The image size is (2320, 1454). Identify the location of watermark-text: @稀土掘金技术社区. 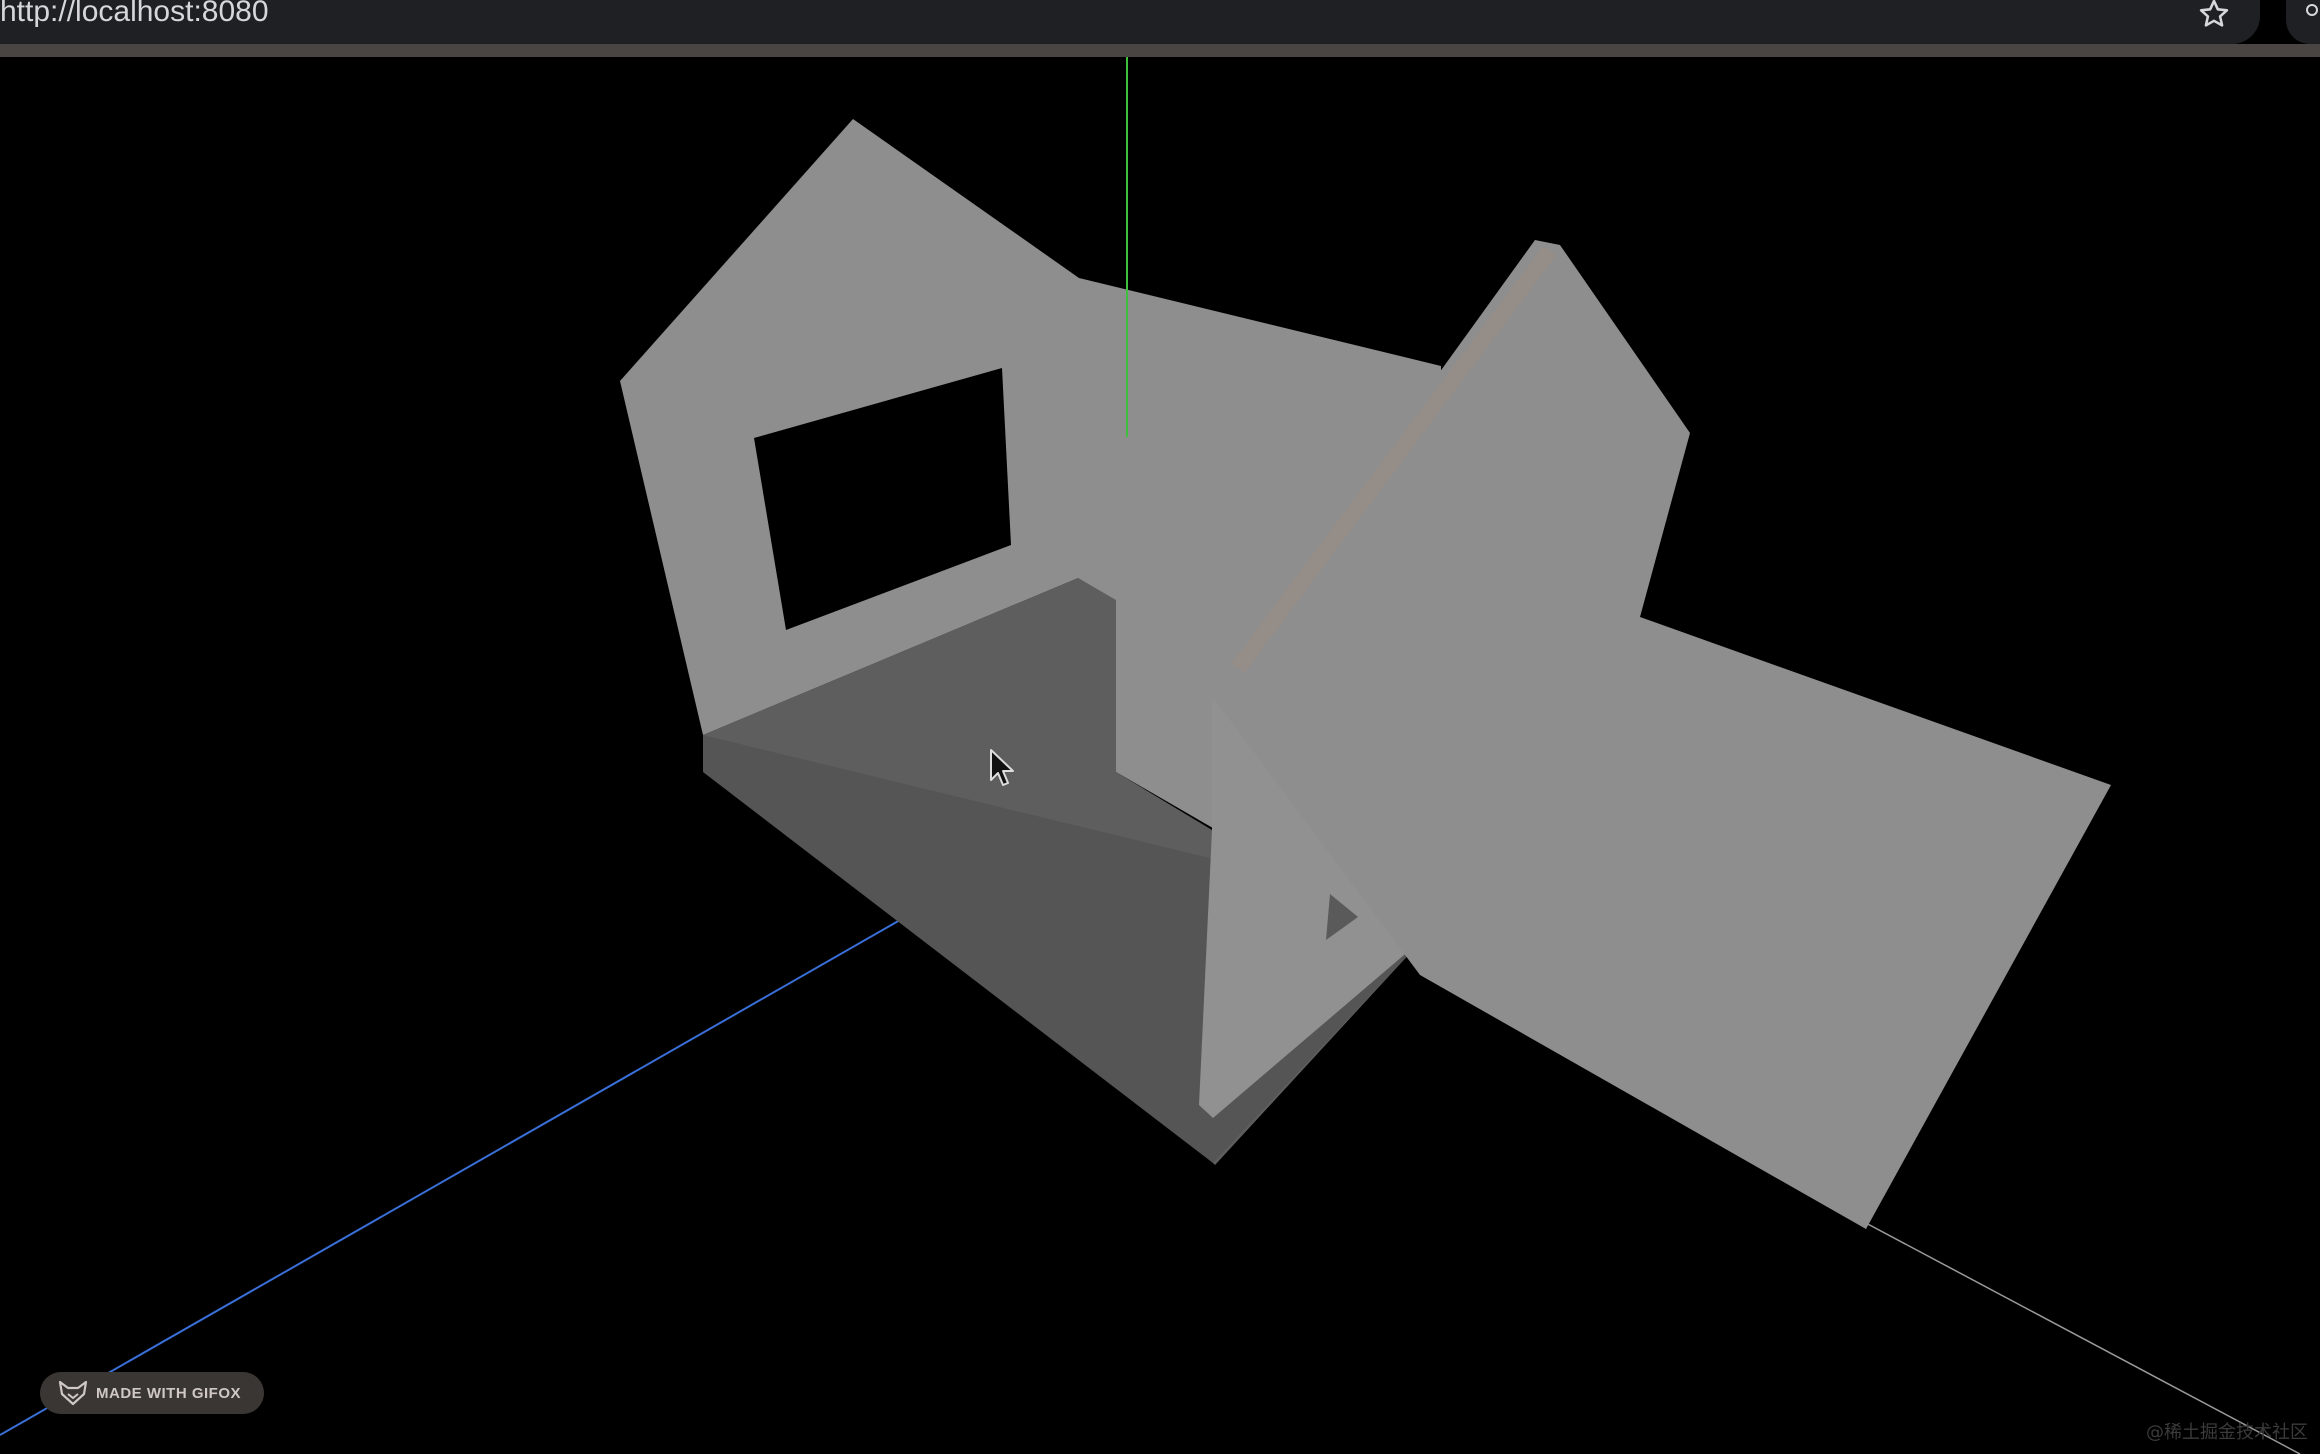
(2227, 1432).